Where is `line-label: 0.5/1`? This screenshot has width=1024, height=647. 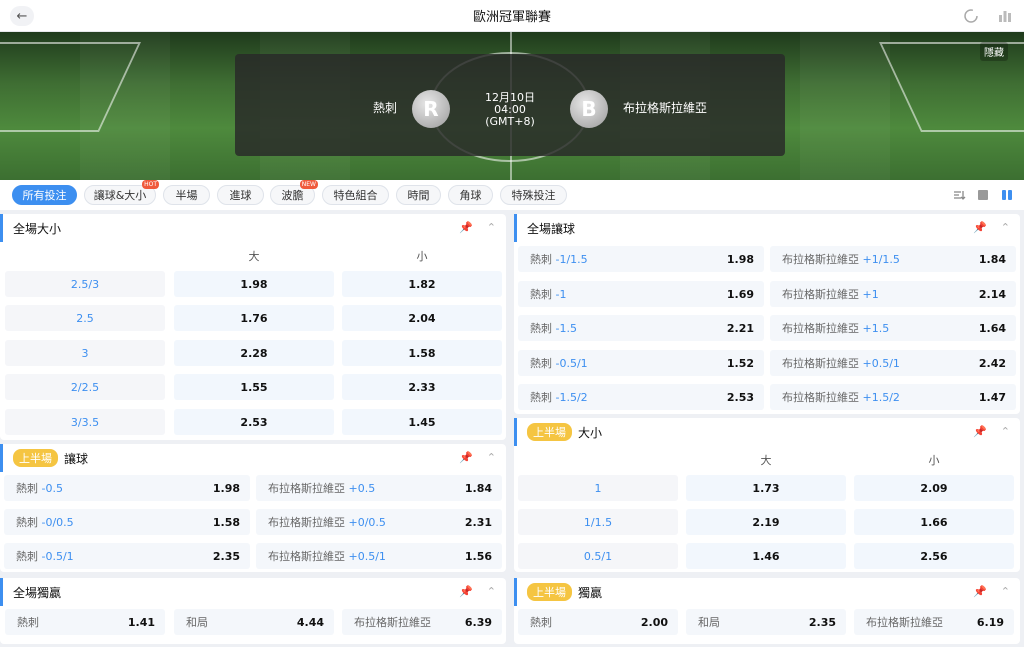 line-label: 0.5/1 is located at coordinates (598, 556).